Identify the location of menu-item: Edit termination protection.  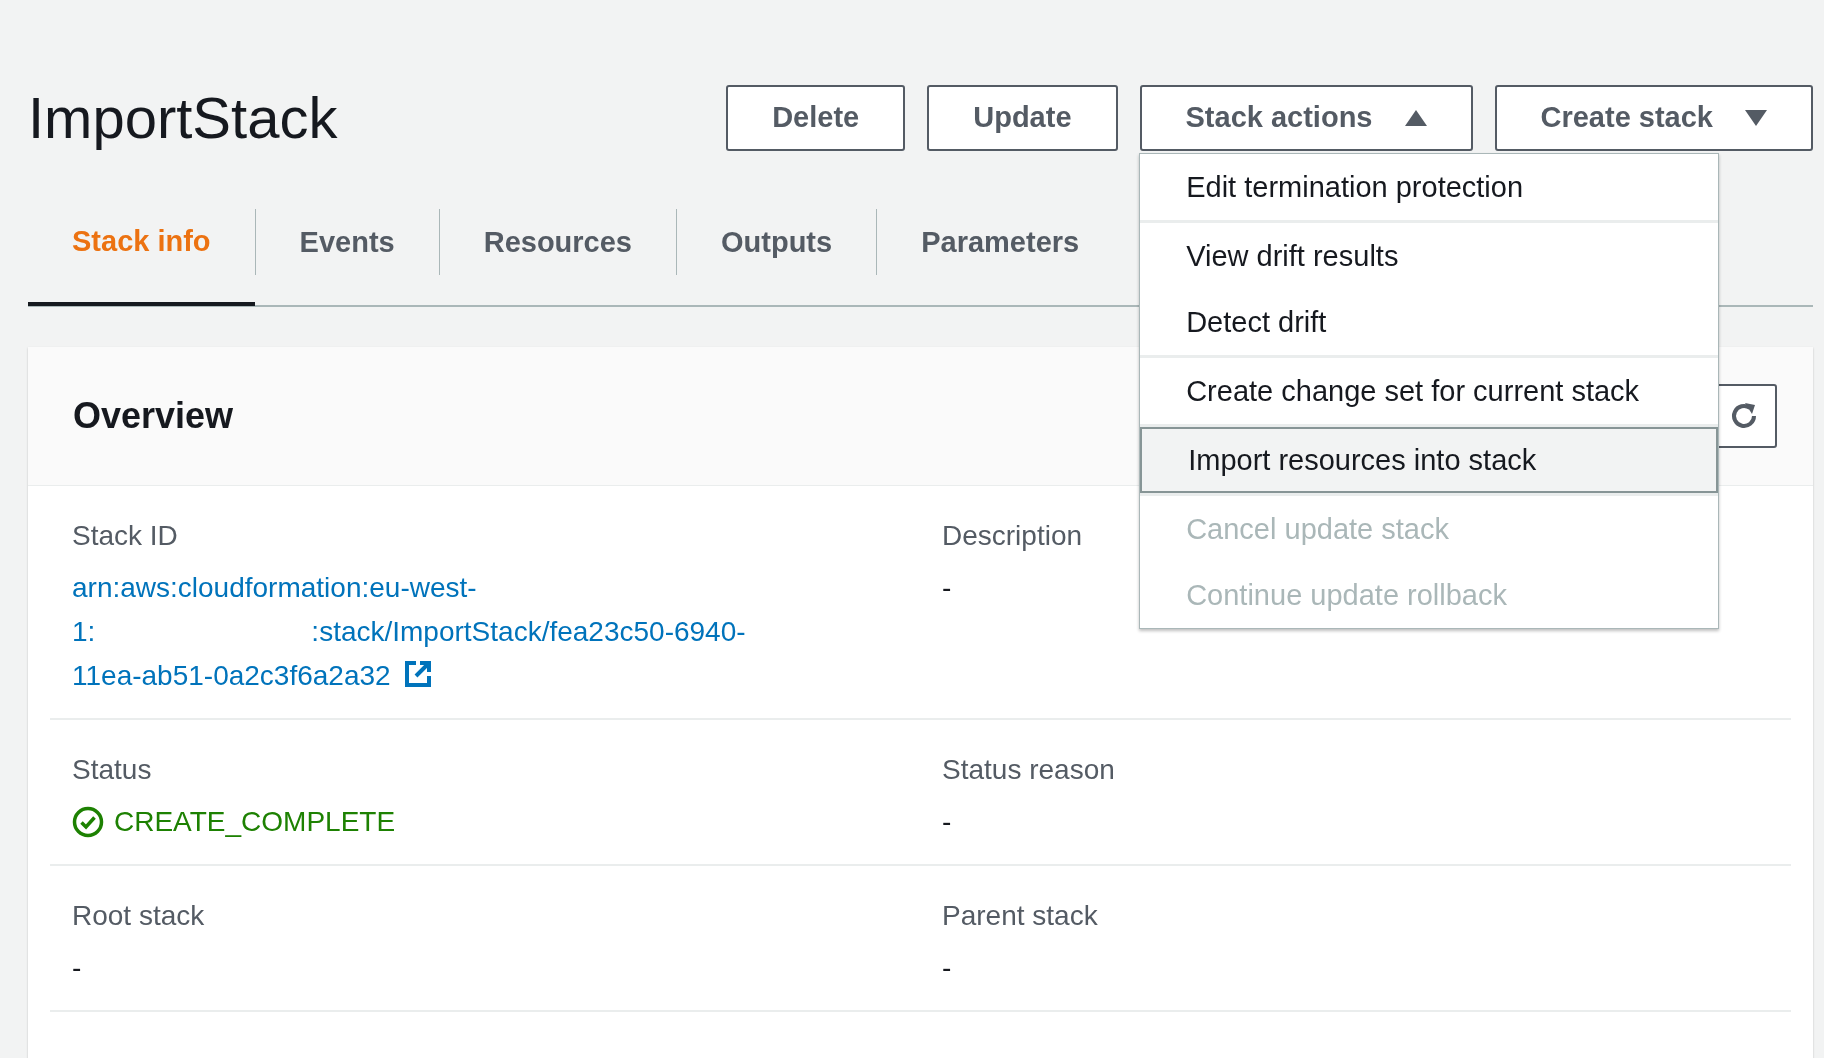
(1429, 186).